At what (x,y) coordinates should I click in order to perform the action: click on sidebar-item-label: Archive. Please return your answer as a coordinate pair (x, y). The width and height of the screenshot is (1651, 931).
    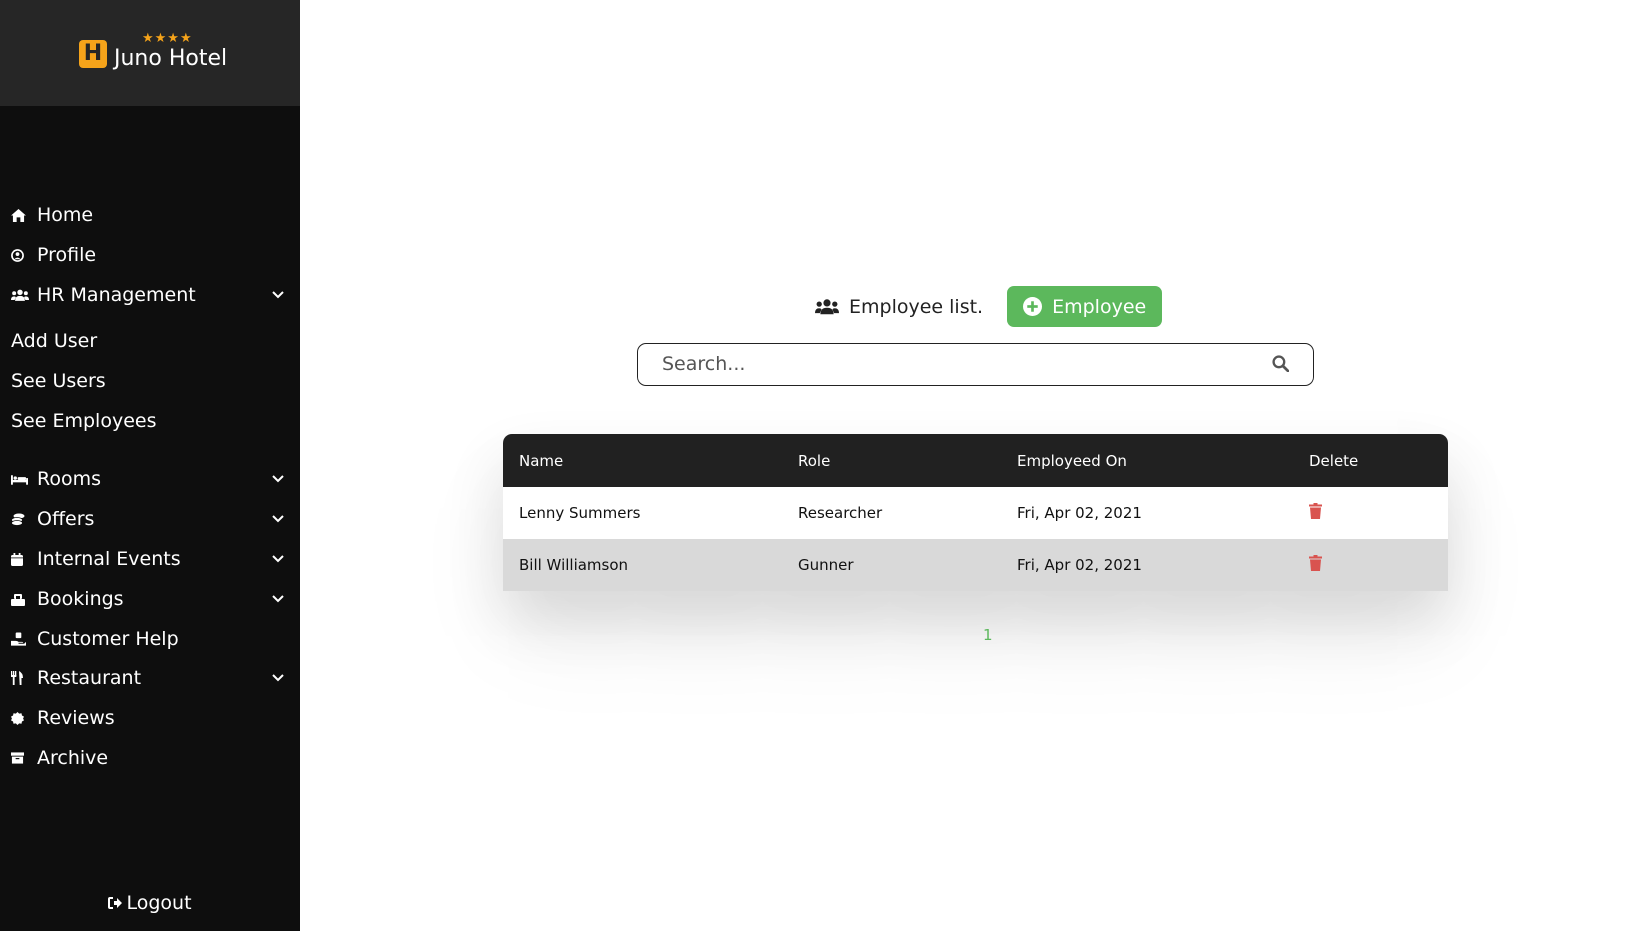
    Looking at the image, I should click on (73, 758).